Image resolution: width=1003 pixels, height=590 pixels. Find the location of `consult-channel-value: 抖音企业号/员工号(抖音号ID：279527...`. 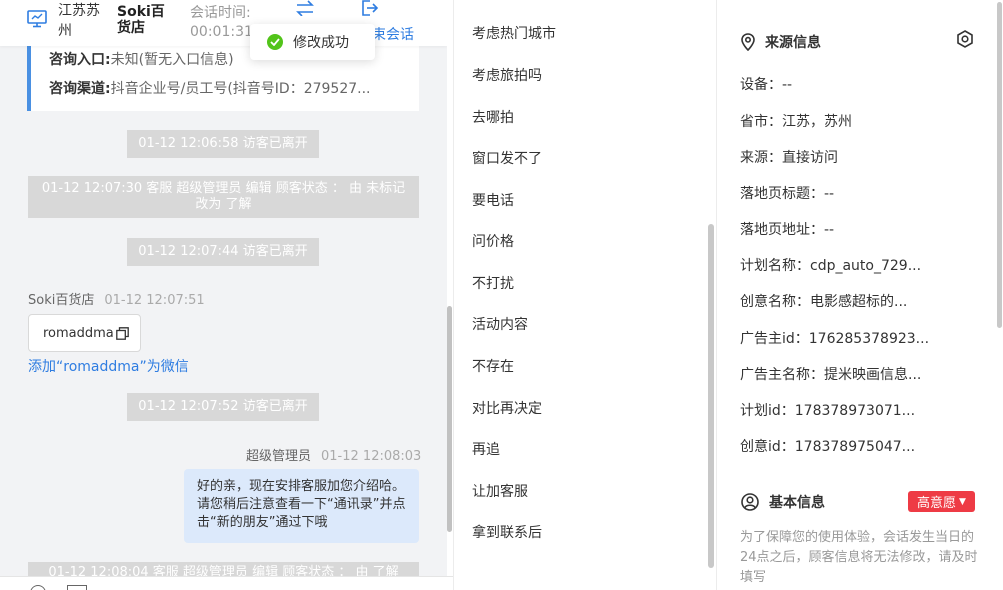

consult-channel-value: 抖音企业号/员工号(抖音号ID：279527... is located at coordinates (240, 89).